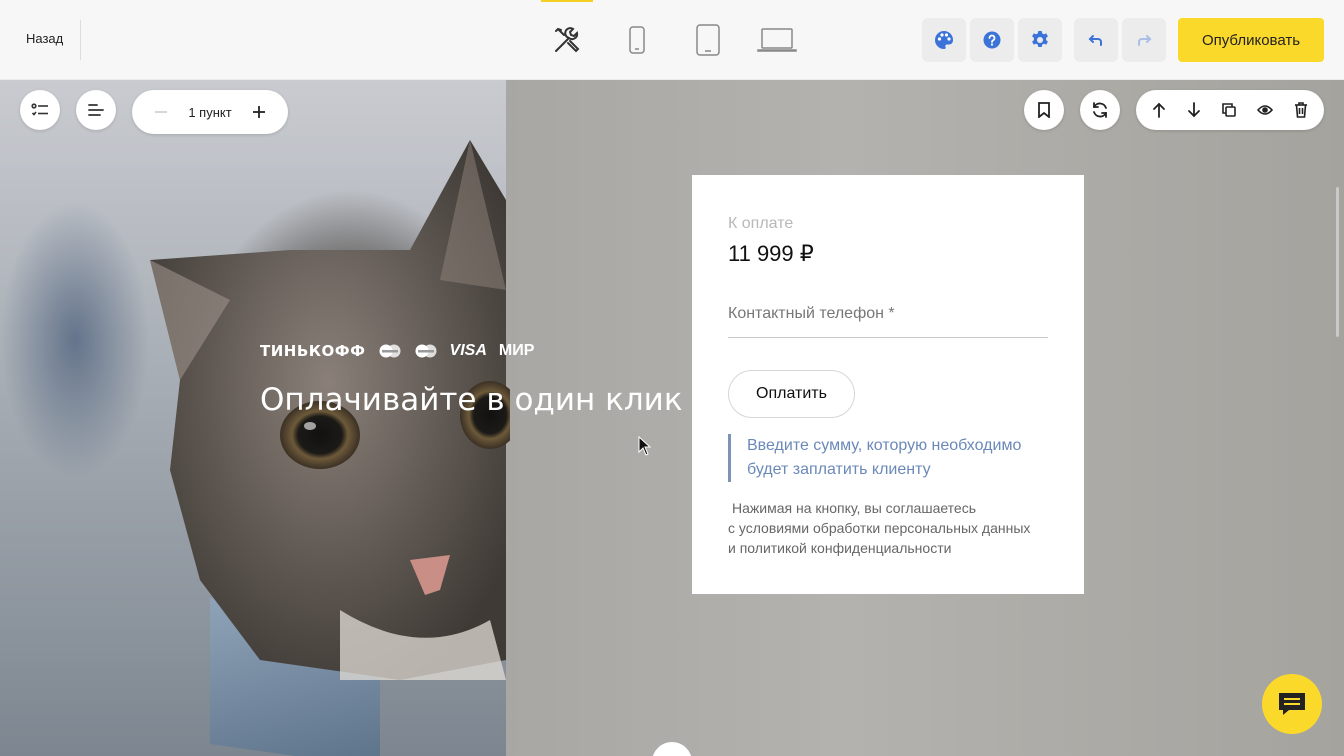  I want to click on mir-logo: МИР, so click(516, 350).